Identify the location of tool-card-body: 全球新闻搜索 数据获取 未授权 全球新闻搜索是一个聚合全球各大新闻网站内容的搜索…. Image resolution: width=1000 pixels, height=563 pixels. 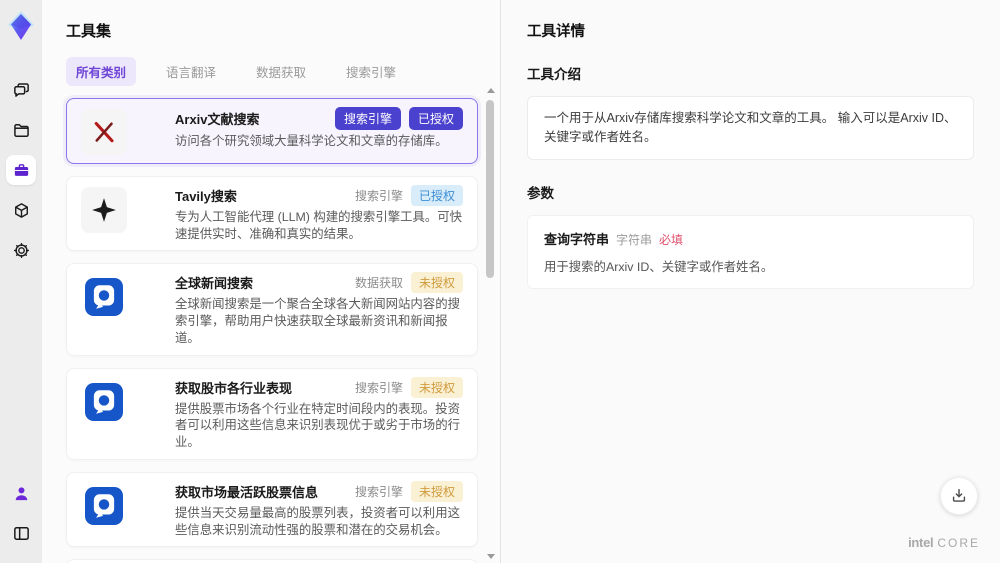
(319, 309).